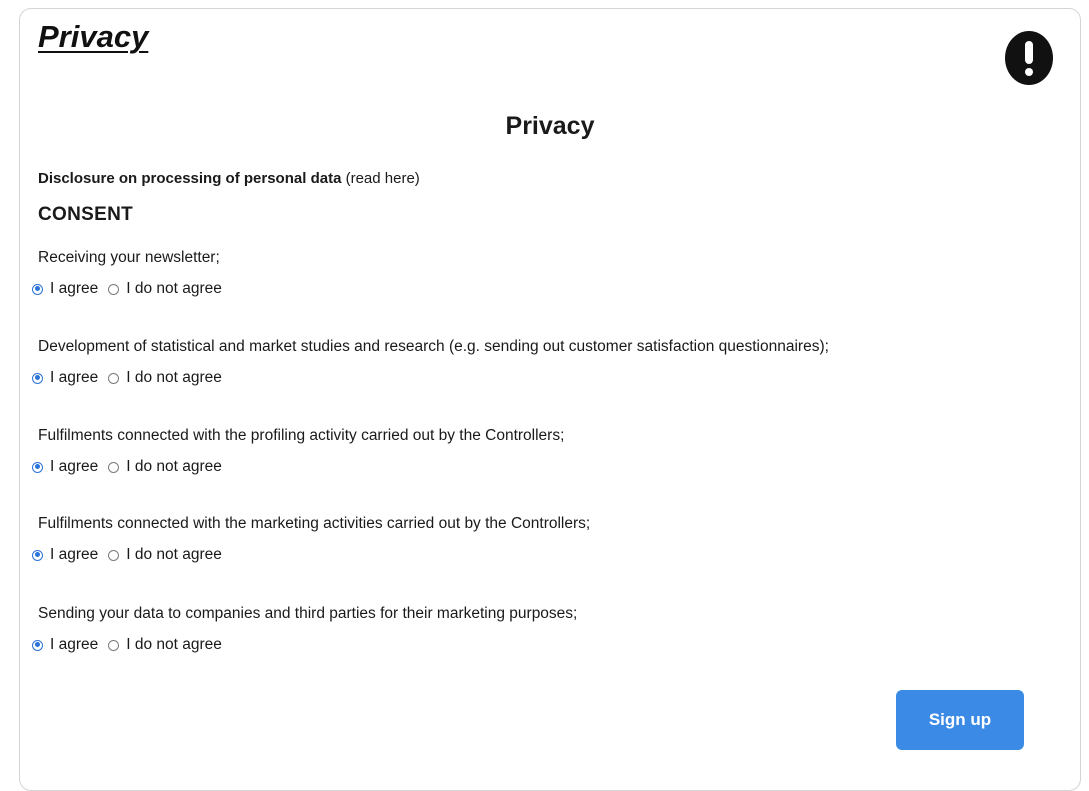 The height and width of the screenshot is (791, 1089). Describe the element at coordinates (37, 645) in the screenshot. I see `radio-agree-third-parties` at that location.